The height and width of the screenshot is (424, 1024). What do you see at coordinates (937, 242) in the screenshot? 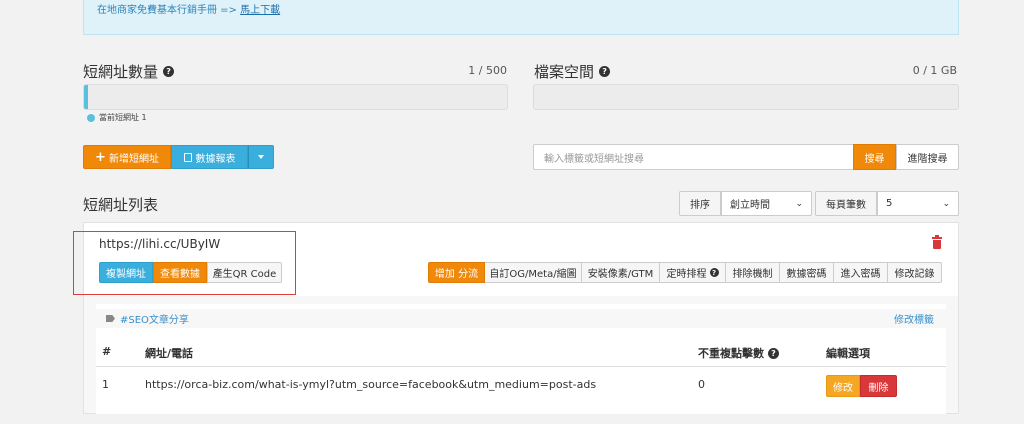
I see `trash-icon` at bounding box center [937, 242].